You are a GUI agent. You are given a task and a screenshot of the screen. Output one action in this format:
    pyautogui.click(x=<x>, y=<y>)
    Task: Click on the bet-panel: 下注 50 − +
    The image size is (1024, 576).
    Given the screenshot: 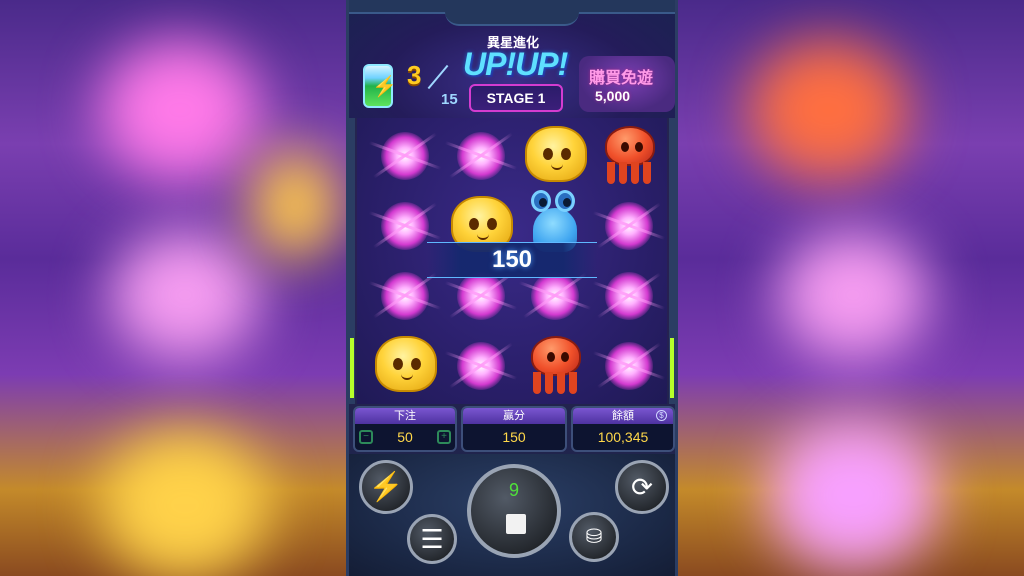 What is the action you would take?
    pyautogui.click(x=405, y=429)
    